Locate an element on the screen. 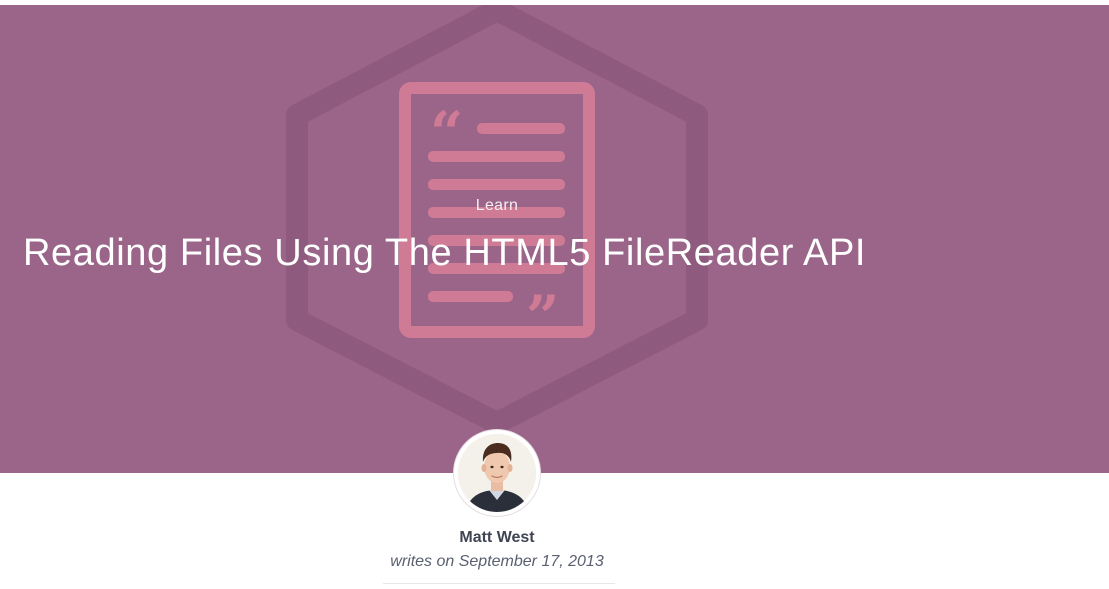 The height and width of the screenshot is (589, 1109). author-portrait-image is located at coordinates (497, 473).